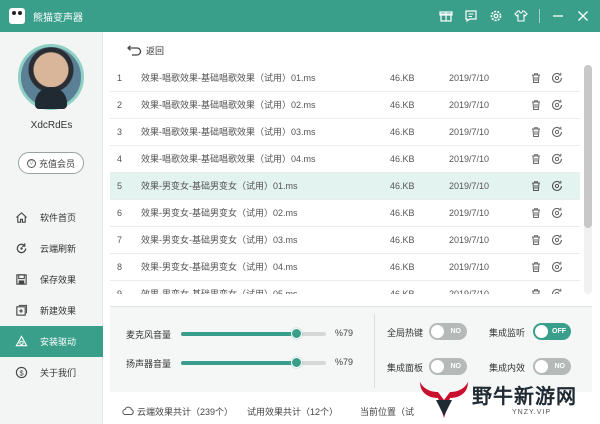 The image size is (600, 424). I want to click on title-separator, so click(539, 16).